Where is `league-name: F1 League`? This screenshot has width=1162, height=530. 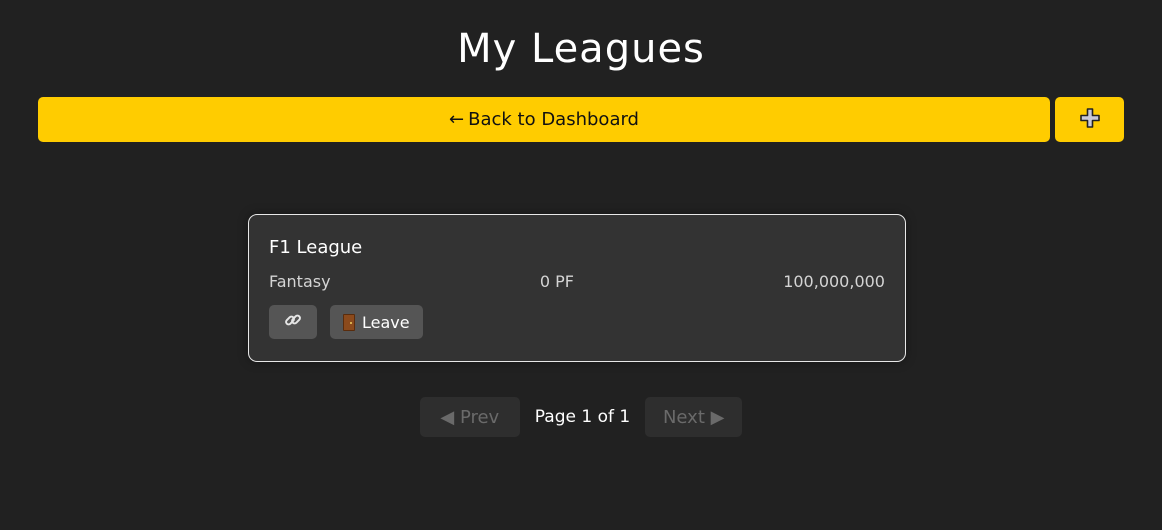
league-name: F1 League is located at coordinates (316, 247).